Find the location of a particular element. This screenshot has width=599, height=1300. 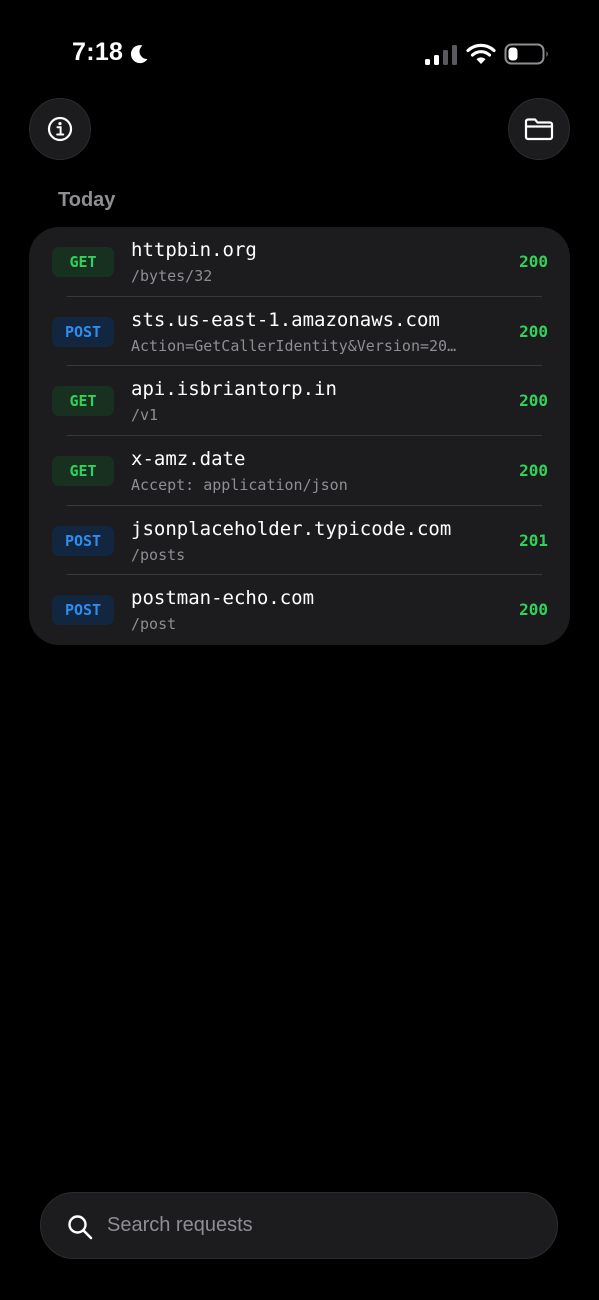

search-input is located at coordinates (322, 1225).